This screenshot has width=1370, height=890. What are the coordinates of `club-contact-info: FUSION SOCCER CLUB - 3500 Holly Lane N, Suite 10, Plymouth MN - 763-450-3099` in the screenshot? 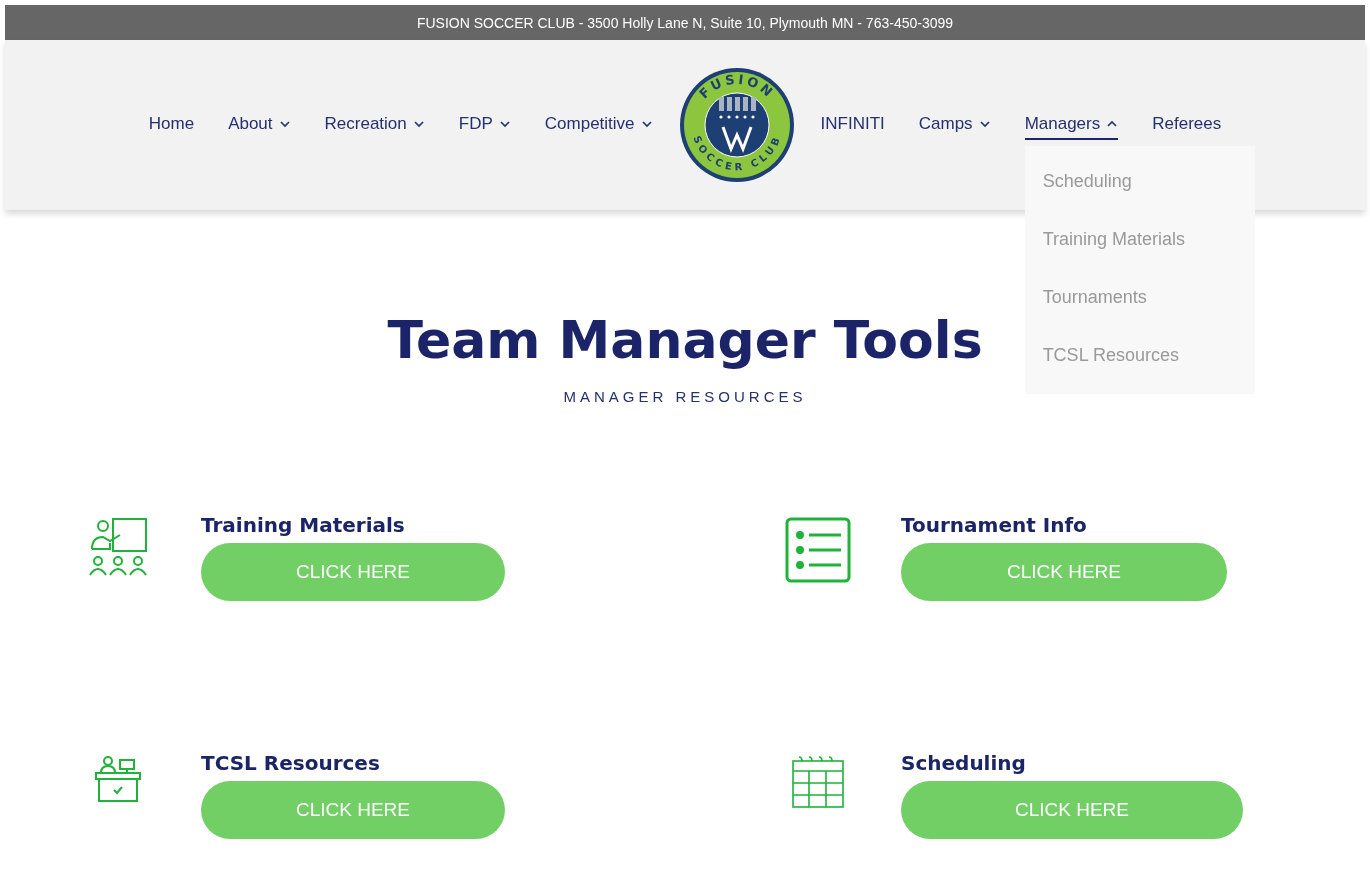 It's located at (685, 22).